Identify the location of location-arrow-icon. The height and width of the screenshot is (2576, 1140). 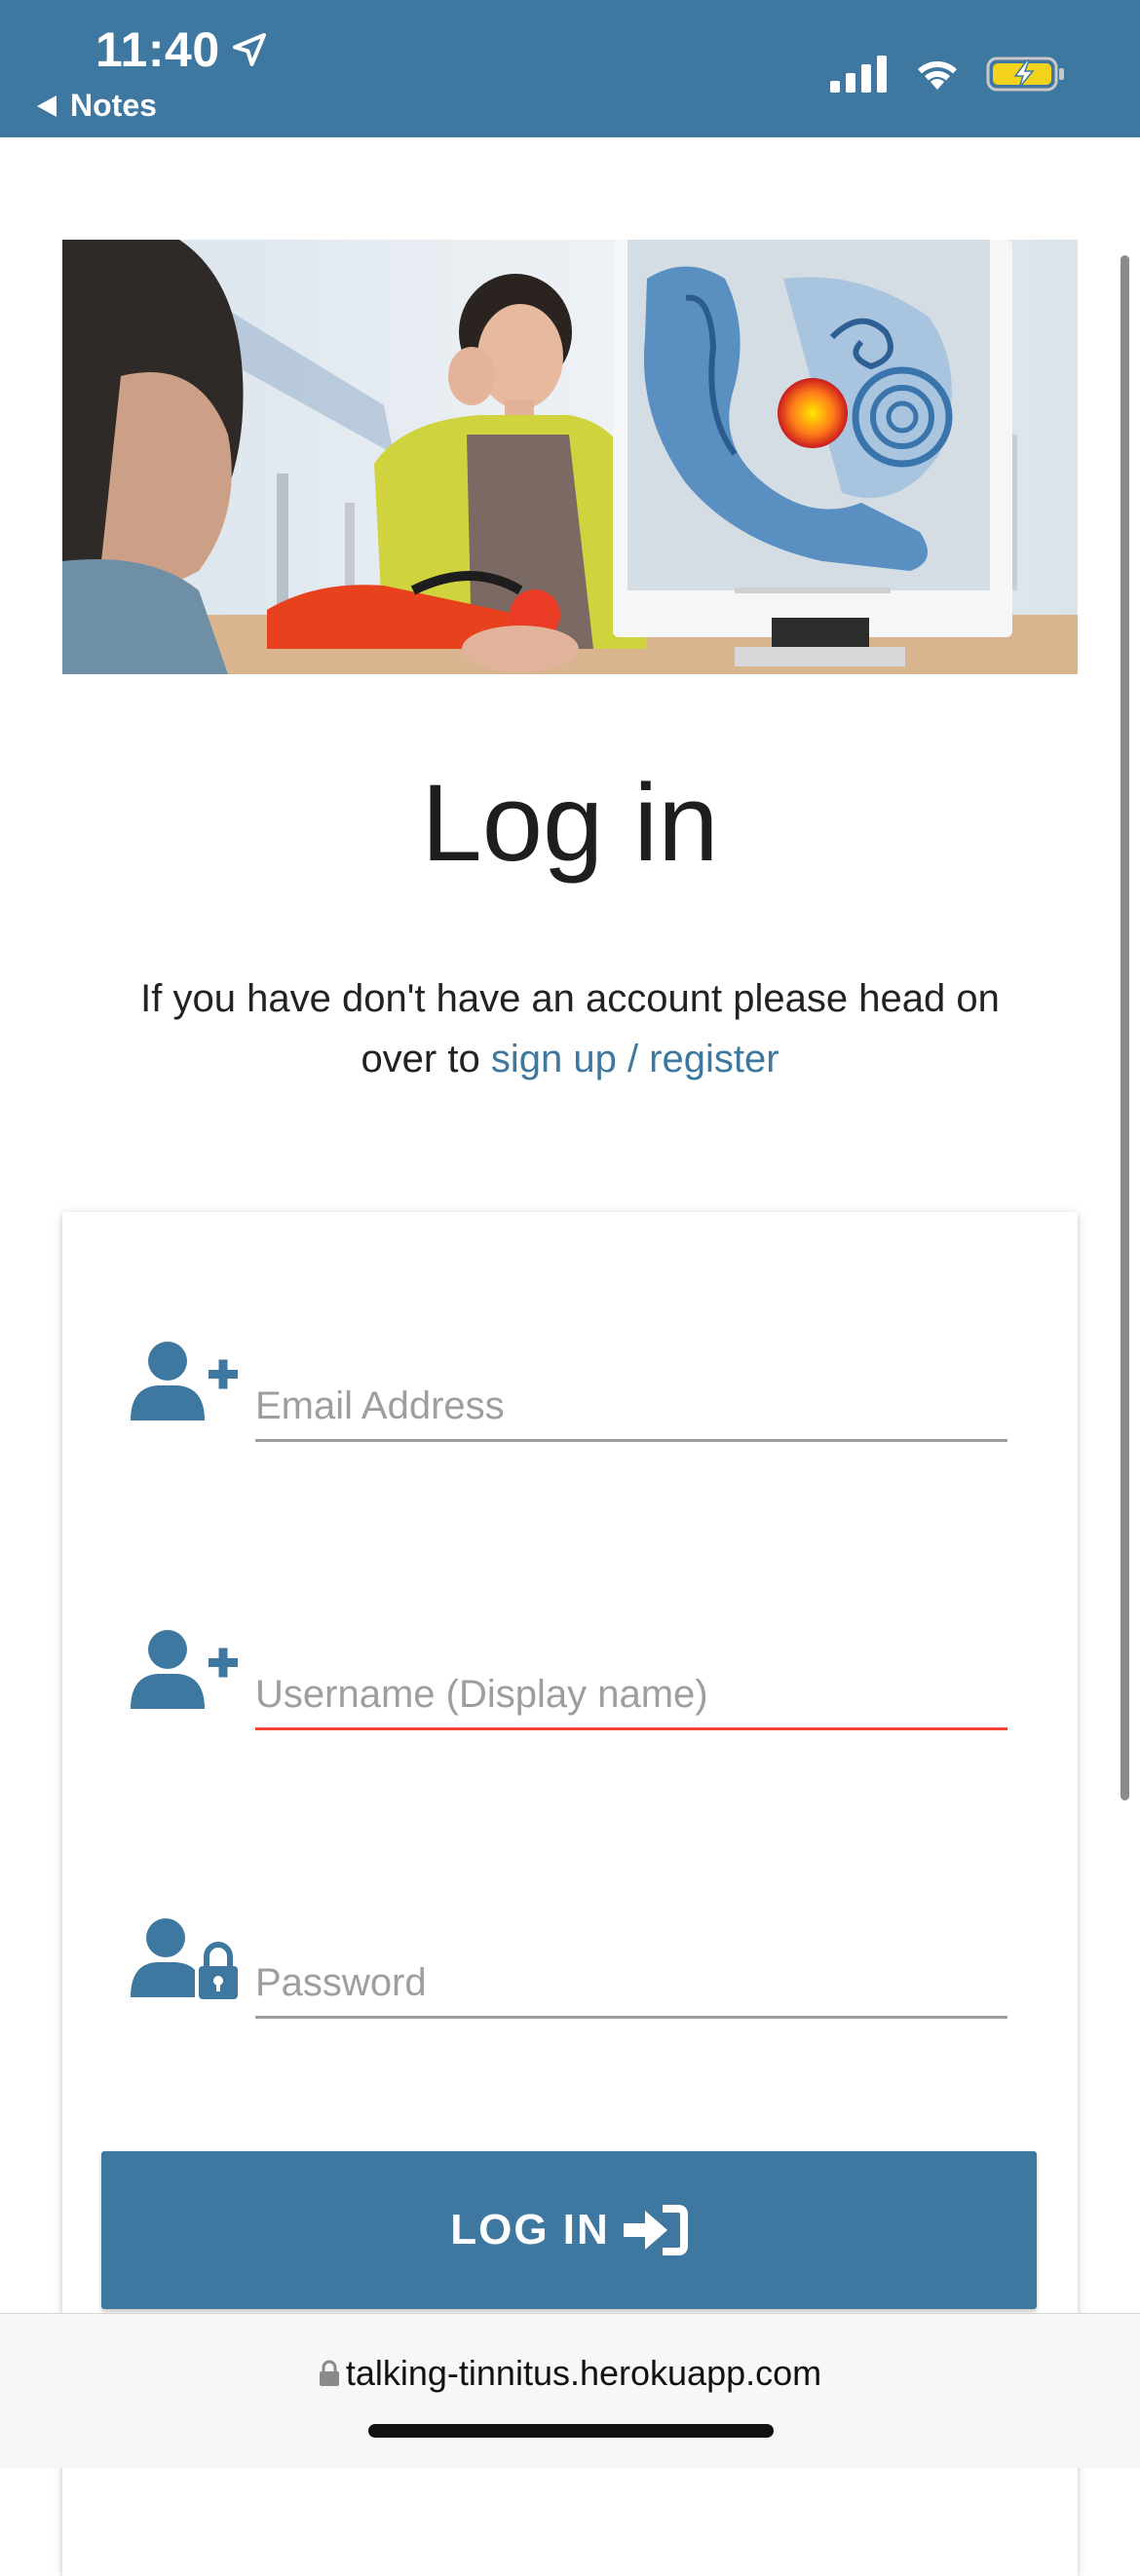
(249, 49).